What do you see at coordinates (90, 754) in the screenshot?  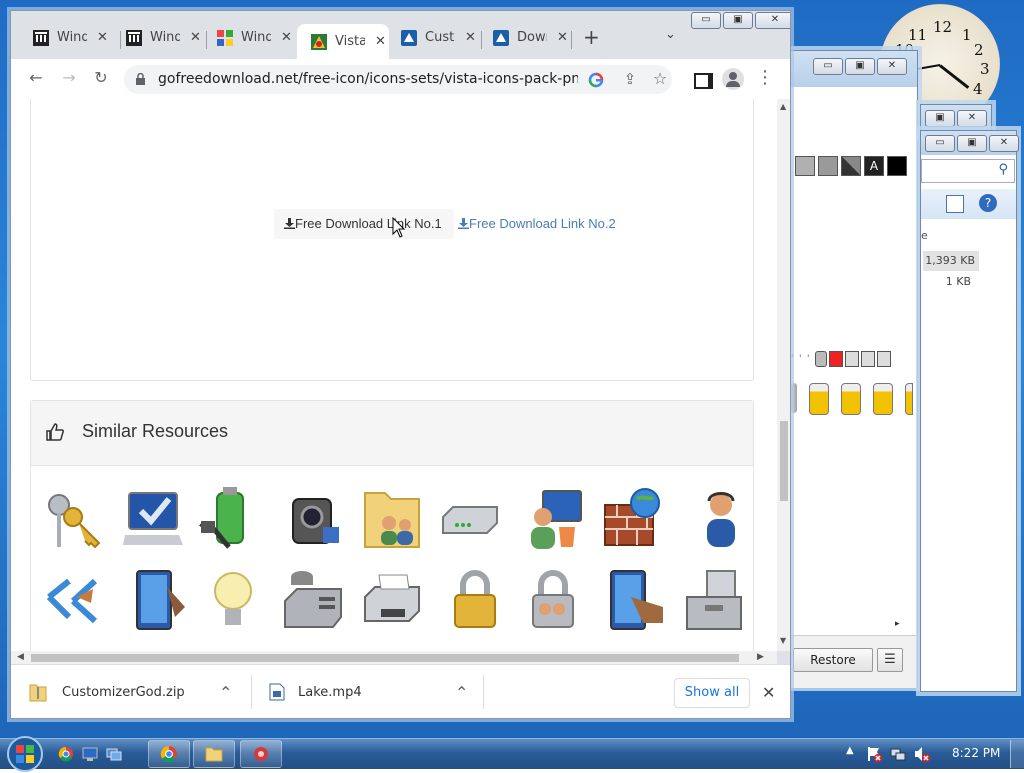 I see `desktop-quicklaunch-icon` at bounding box center [90, 754].